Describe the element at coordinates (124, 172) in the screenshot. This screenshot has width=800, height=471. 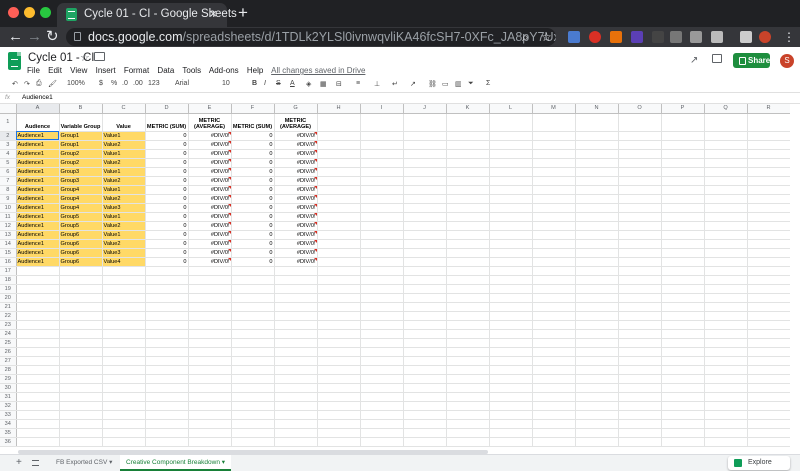
I see `cell-c6: Value1` at that location.